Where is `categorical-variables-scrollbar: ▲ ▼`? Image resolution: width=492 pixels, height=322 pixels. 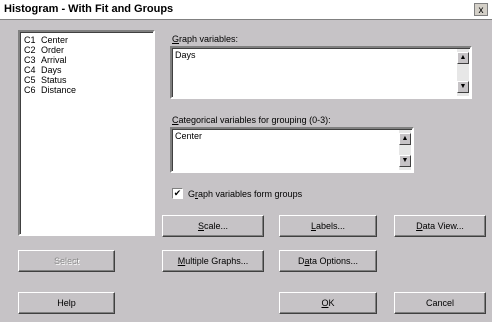
categorical-variables-scrollbar: ▲ ▼ is located at coordinates (405, 150).